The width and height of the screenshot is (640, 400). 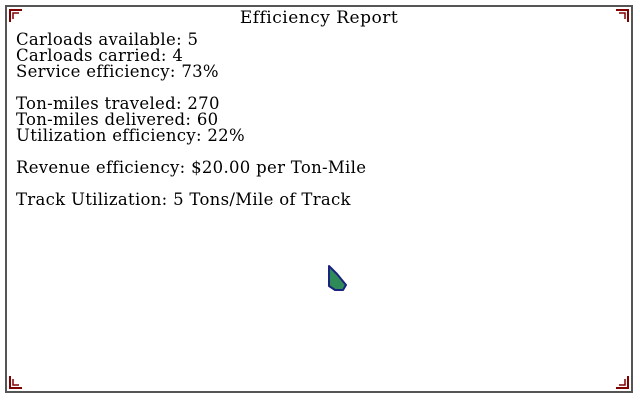 I want to click on window-title: Efficiency Report, so click(x=319, y=18).